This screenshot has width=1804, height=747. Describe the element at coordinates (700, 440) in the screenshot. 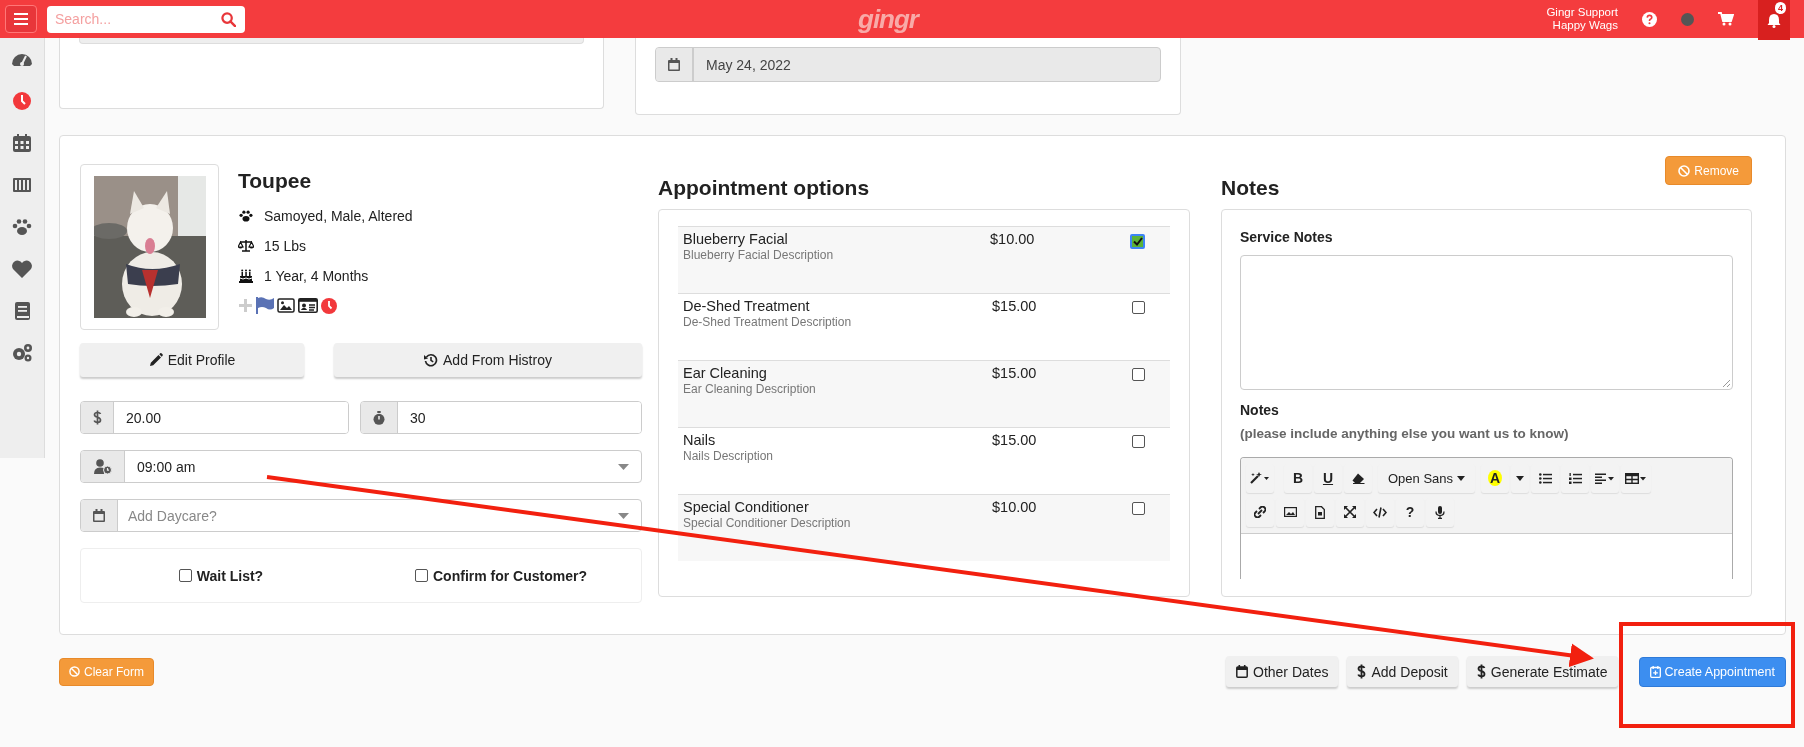

I see `option-name: Nails` at that location.